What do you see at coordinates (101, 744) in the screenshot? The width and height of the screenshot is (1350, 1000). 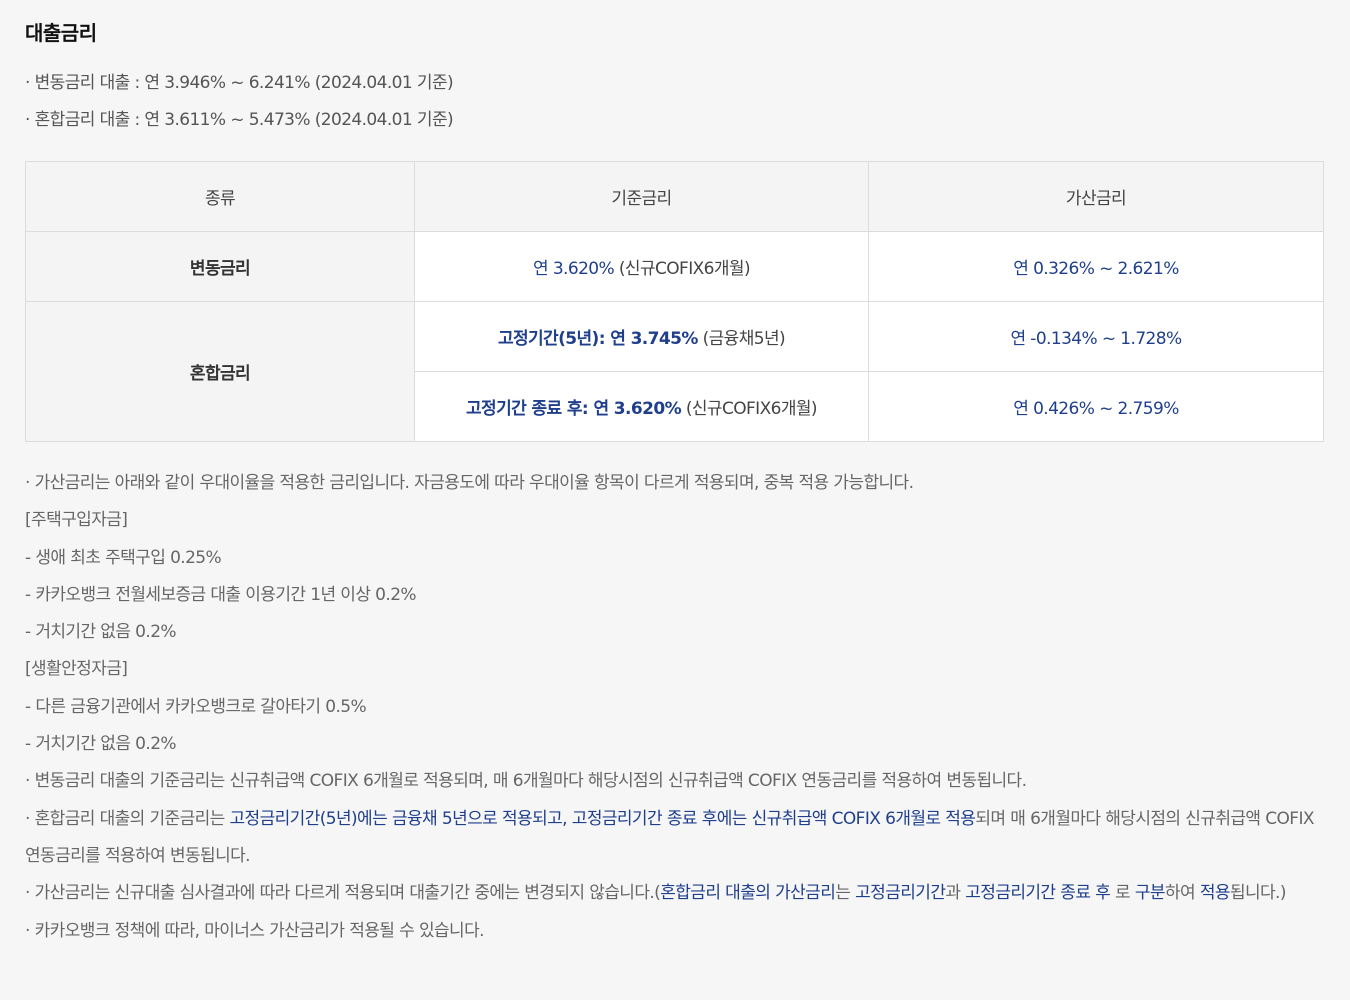 I see `note-living-item: - 거치기간 없음 0.2%` at bounding box center [101, 744].